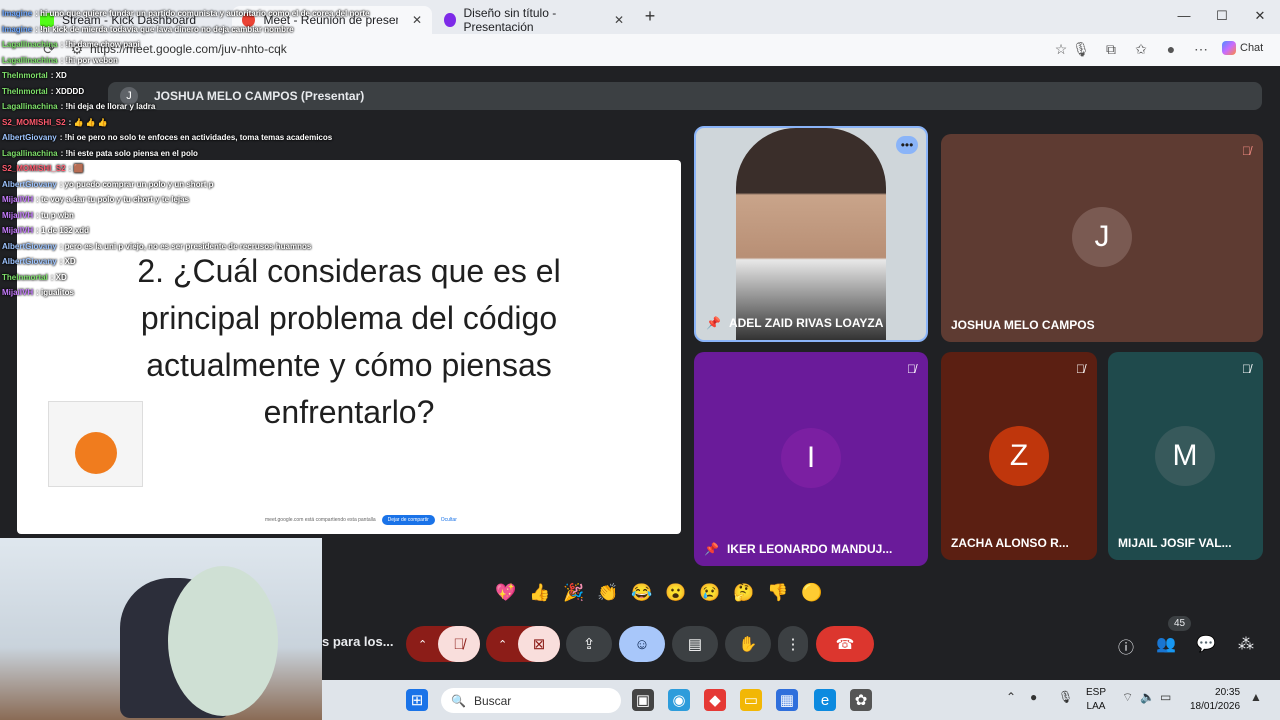  Describe the element at coordinates (1215, 700) in the screenshot. I see `system-clock: 20:35 18/01/2026` at that location.